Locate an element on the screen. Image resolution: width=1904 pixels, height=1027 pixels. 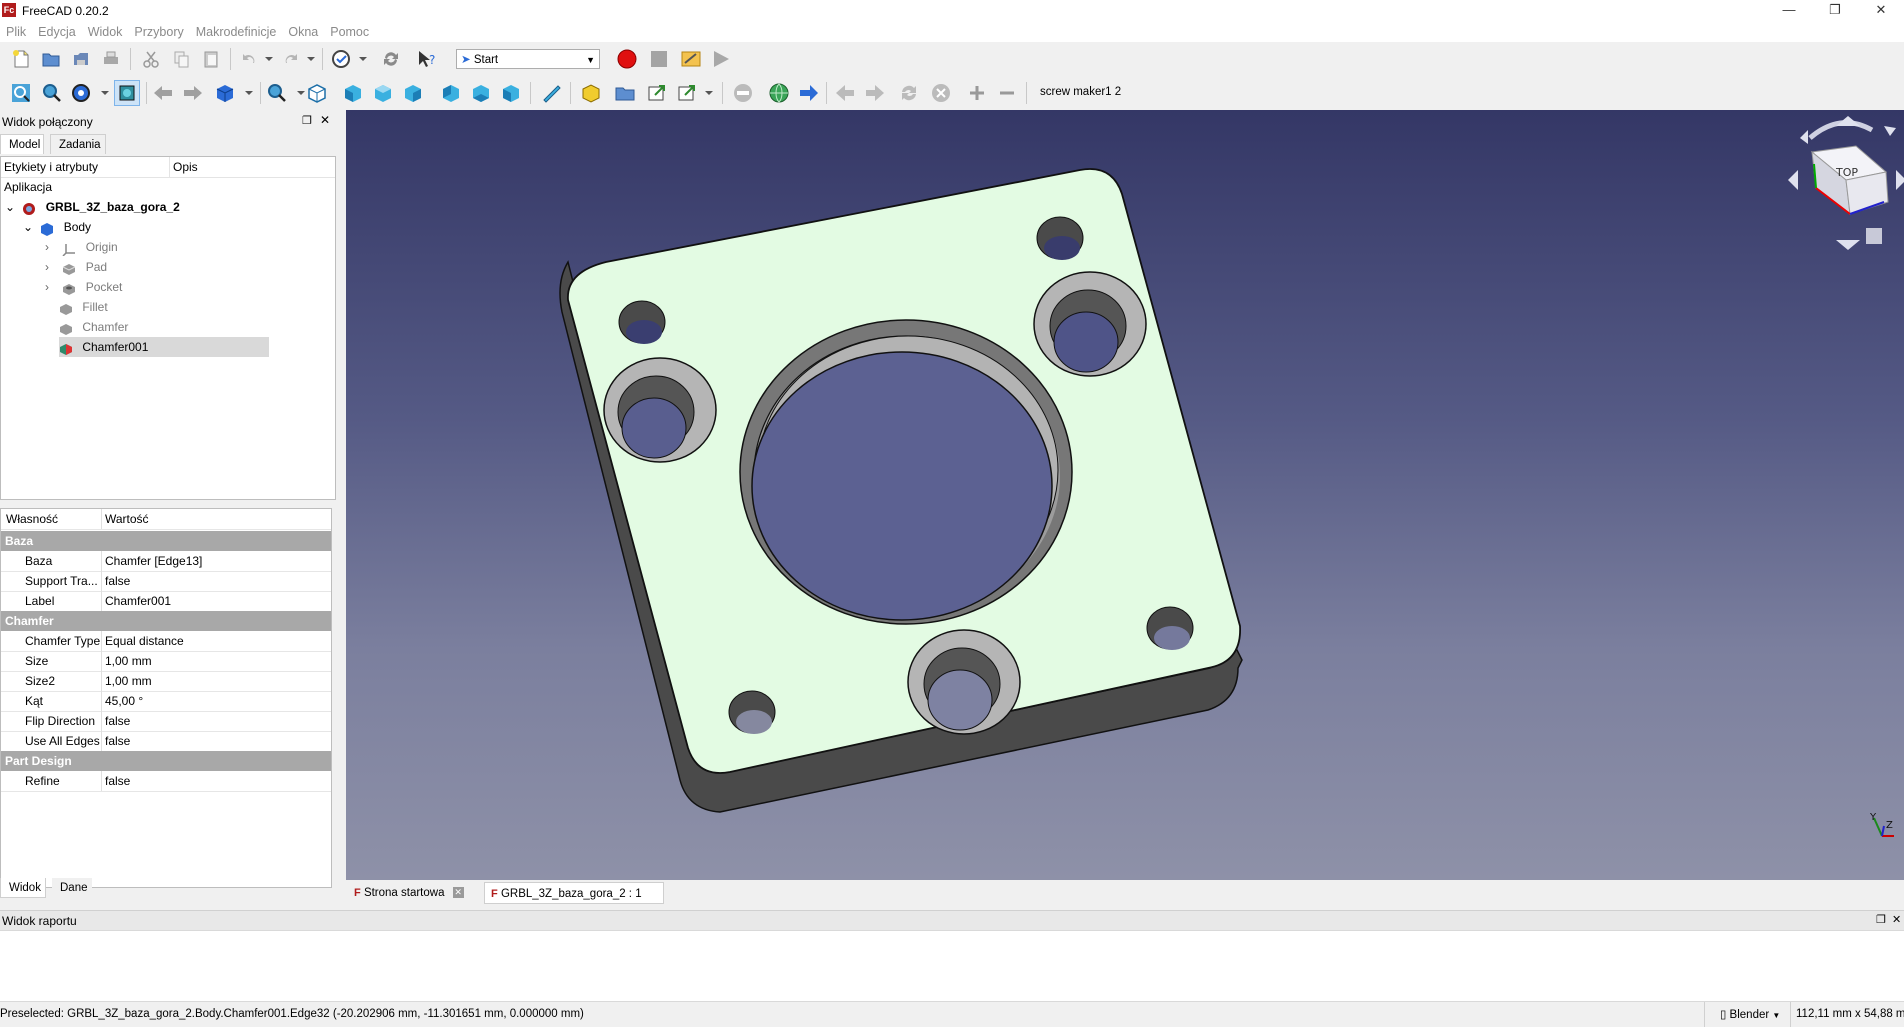
web-refresh-icon is located at coordinates (909, 93).